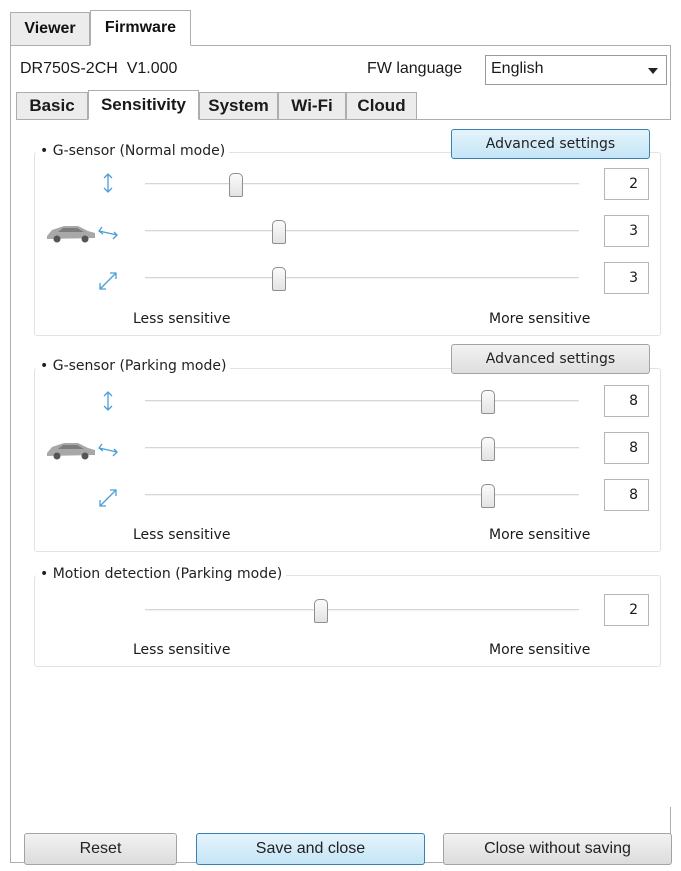 Image resolution: width=681 pixels, height=871 pixels. I want to click on motion-detection-title: • Motion detection (Parking mode), so click(161, 574).